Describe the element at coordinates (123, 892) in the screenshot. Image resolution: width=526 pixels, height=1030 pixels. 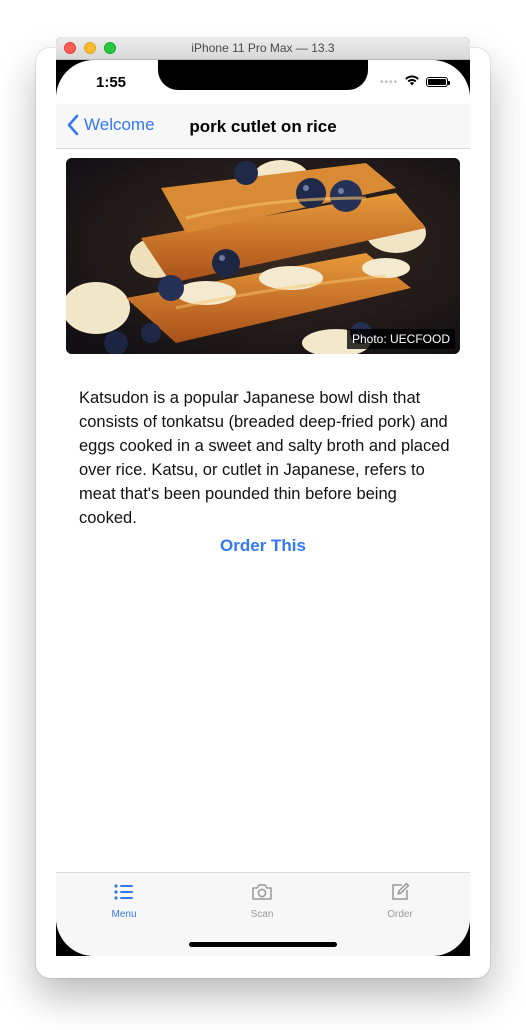
I see `list-icon` at that location.